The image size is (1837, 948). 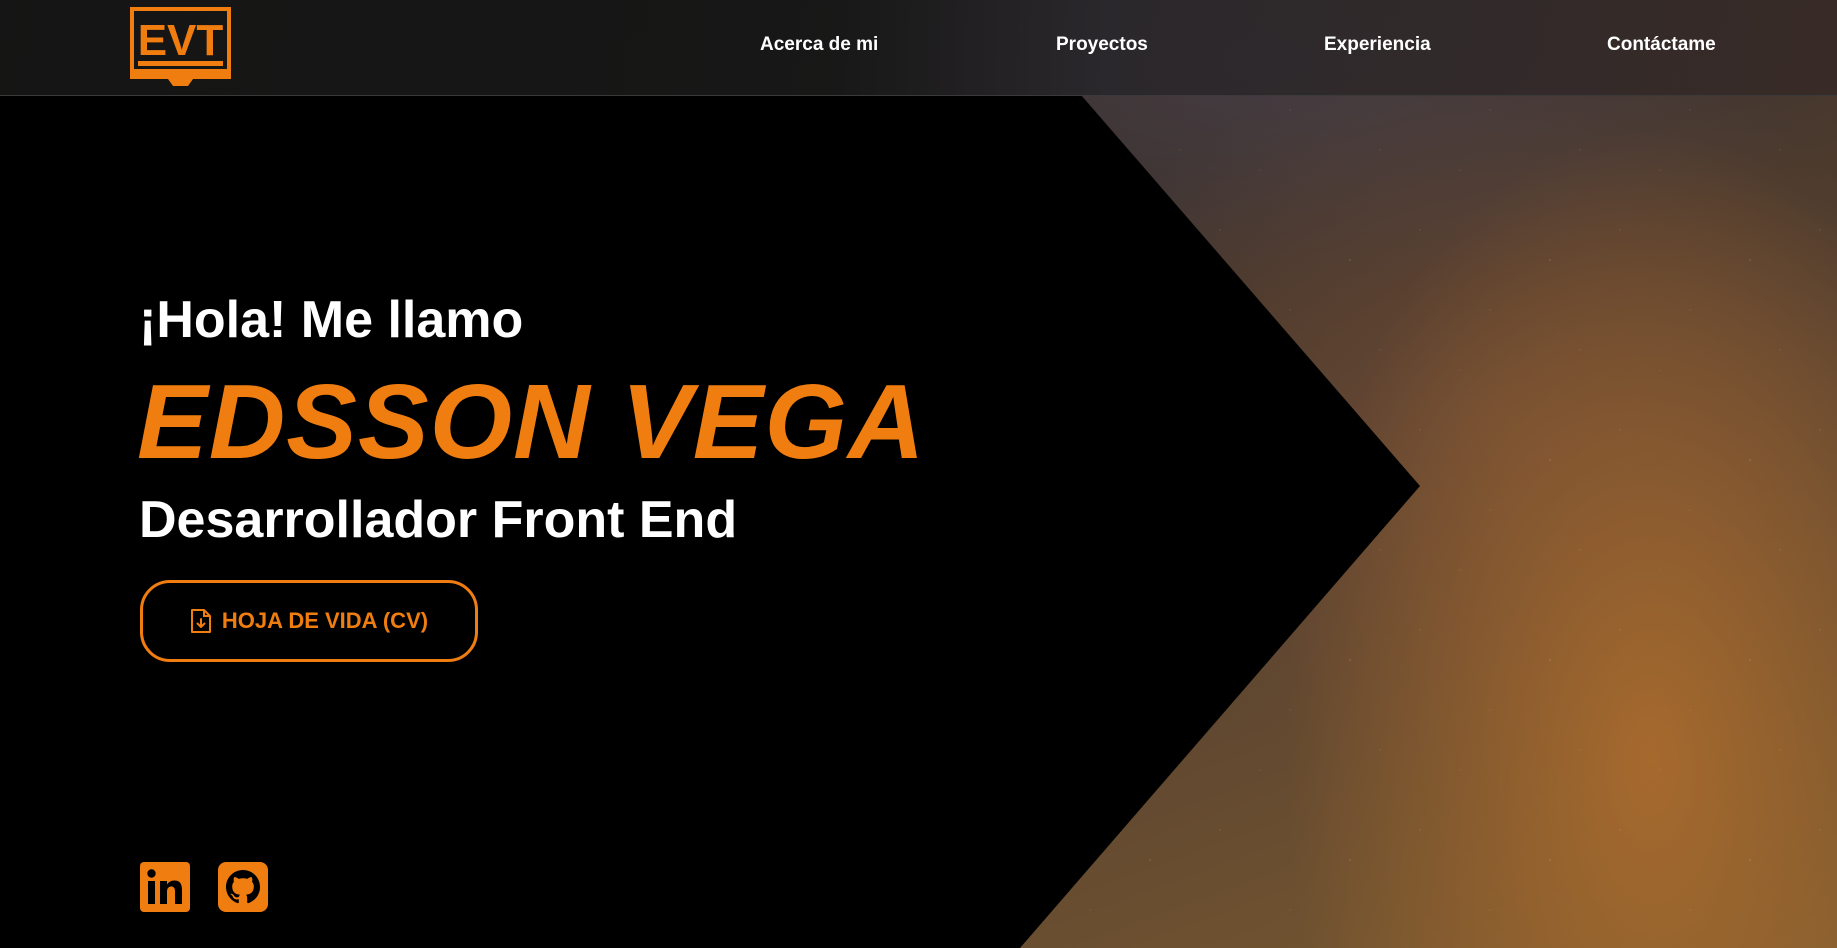 What do you see at coordinates (325, 620) in the screenshot?
I see `cv-button-label: HOJA DE VIDA (CV)` at bounding box center [325, 620].